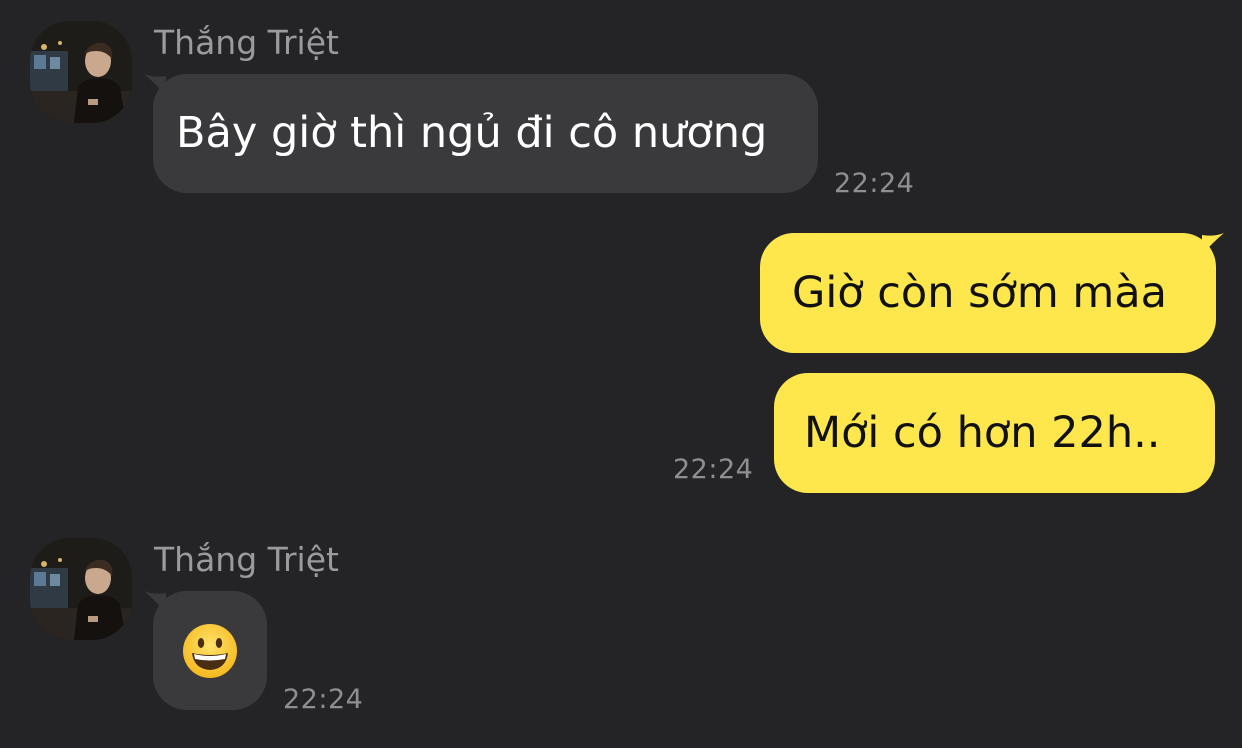  I want to click on message-bubble-incoming: Bây giờ thì ngủ đi cô nương, so click(485, 133).